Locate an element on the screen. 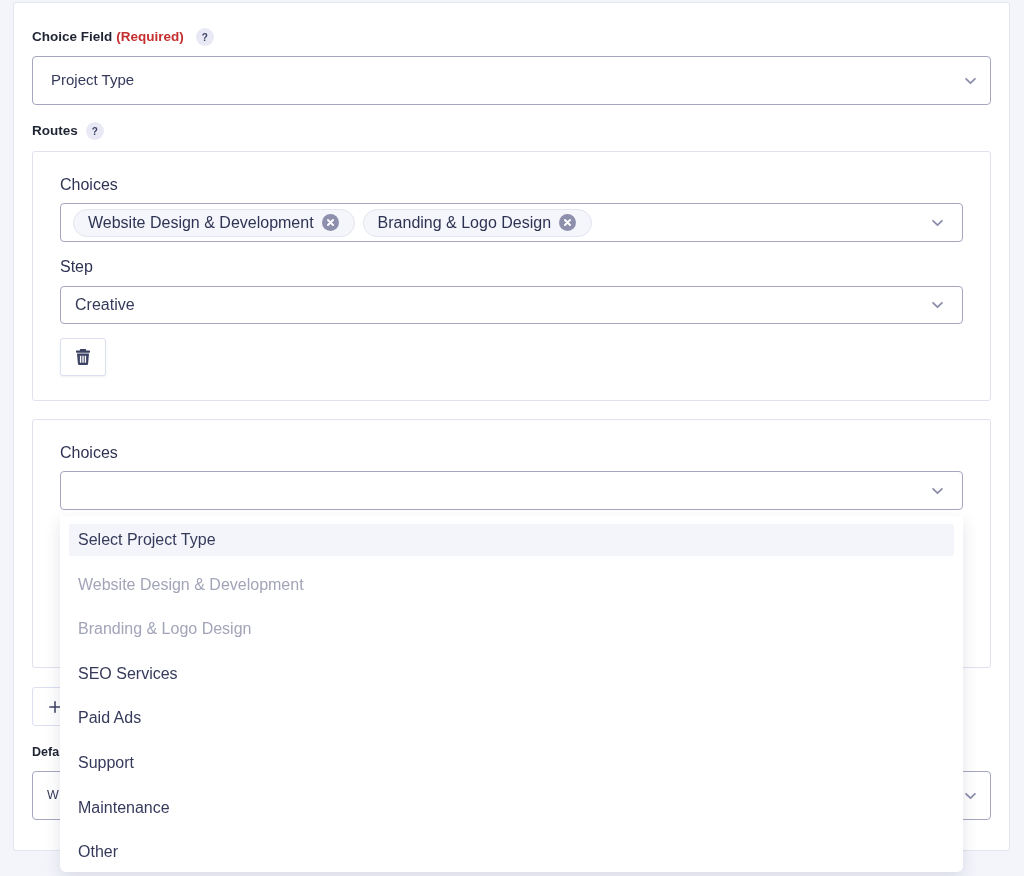  field-label: Step is located at coordinates (76, 267).